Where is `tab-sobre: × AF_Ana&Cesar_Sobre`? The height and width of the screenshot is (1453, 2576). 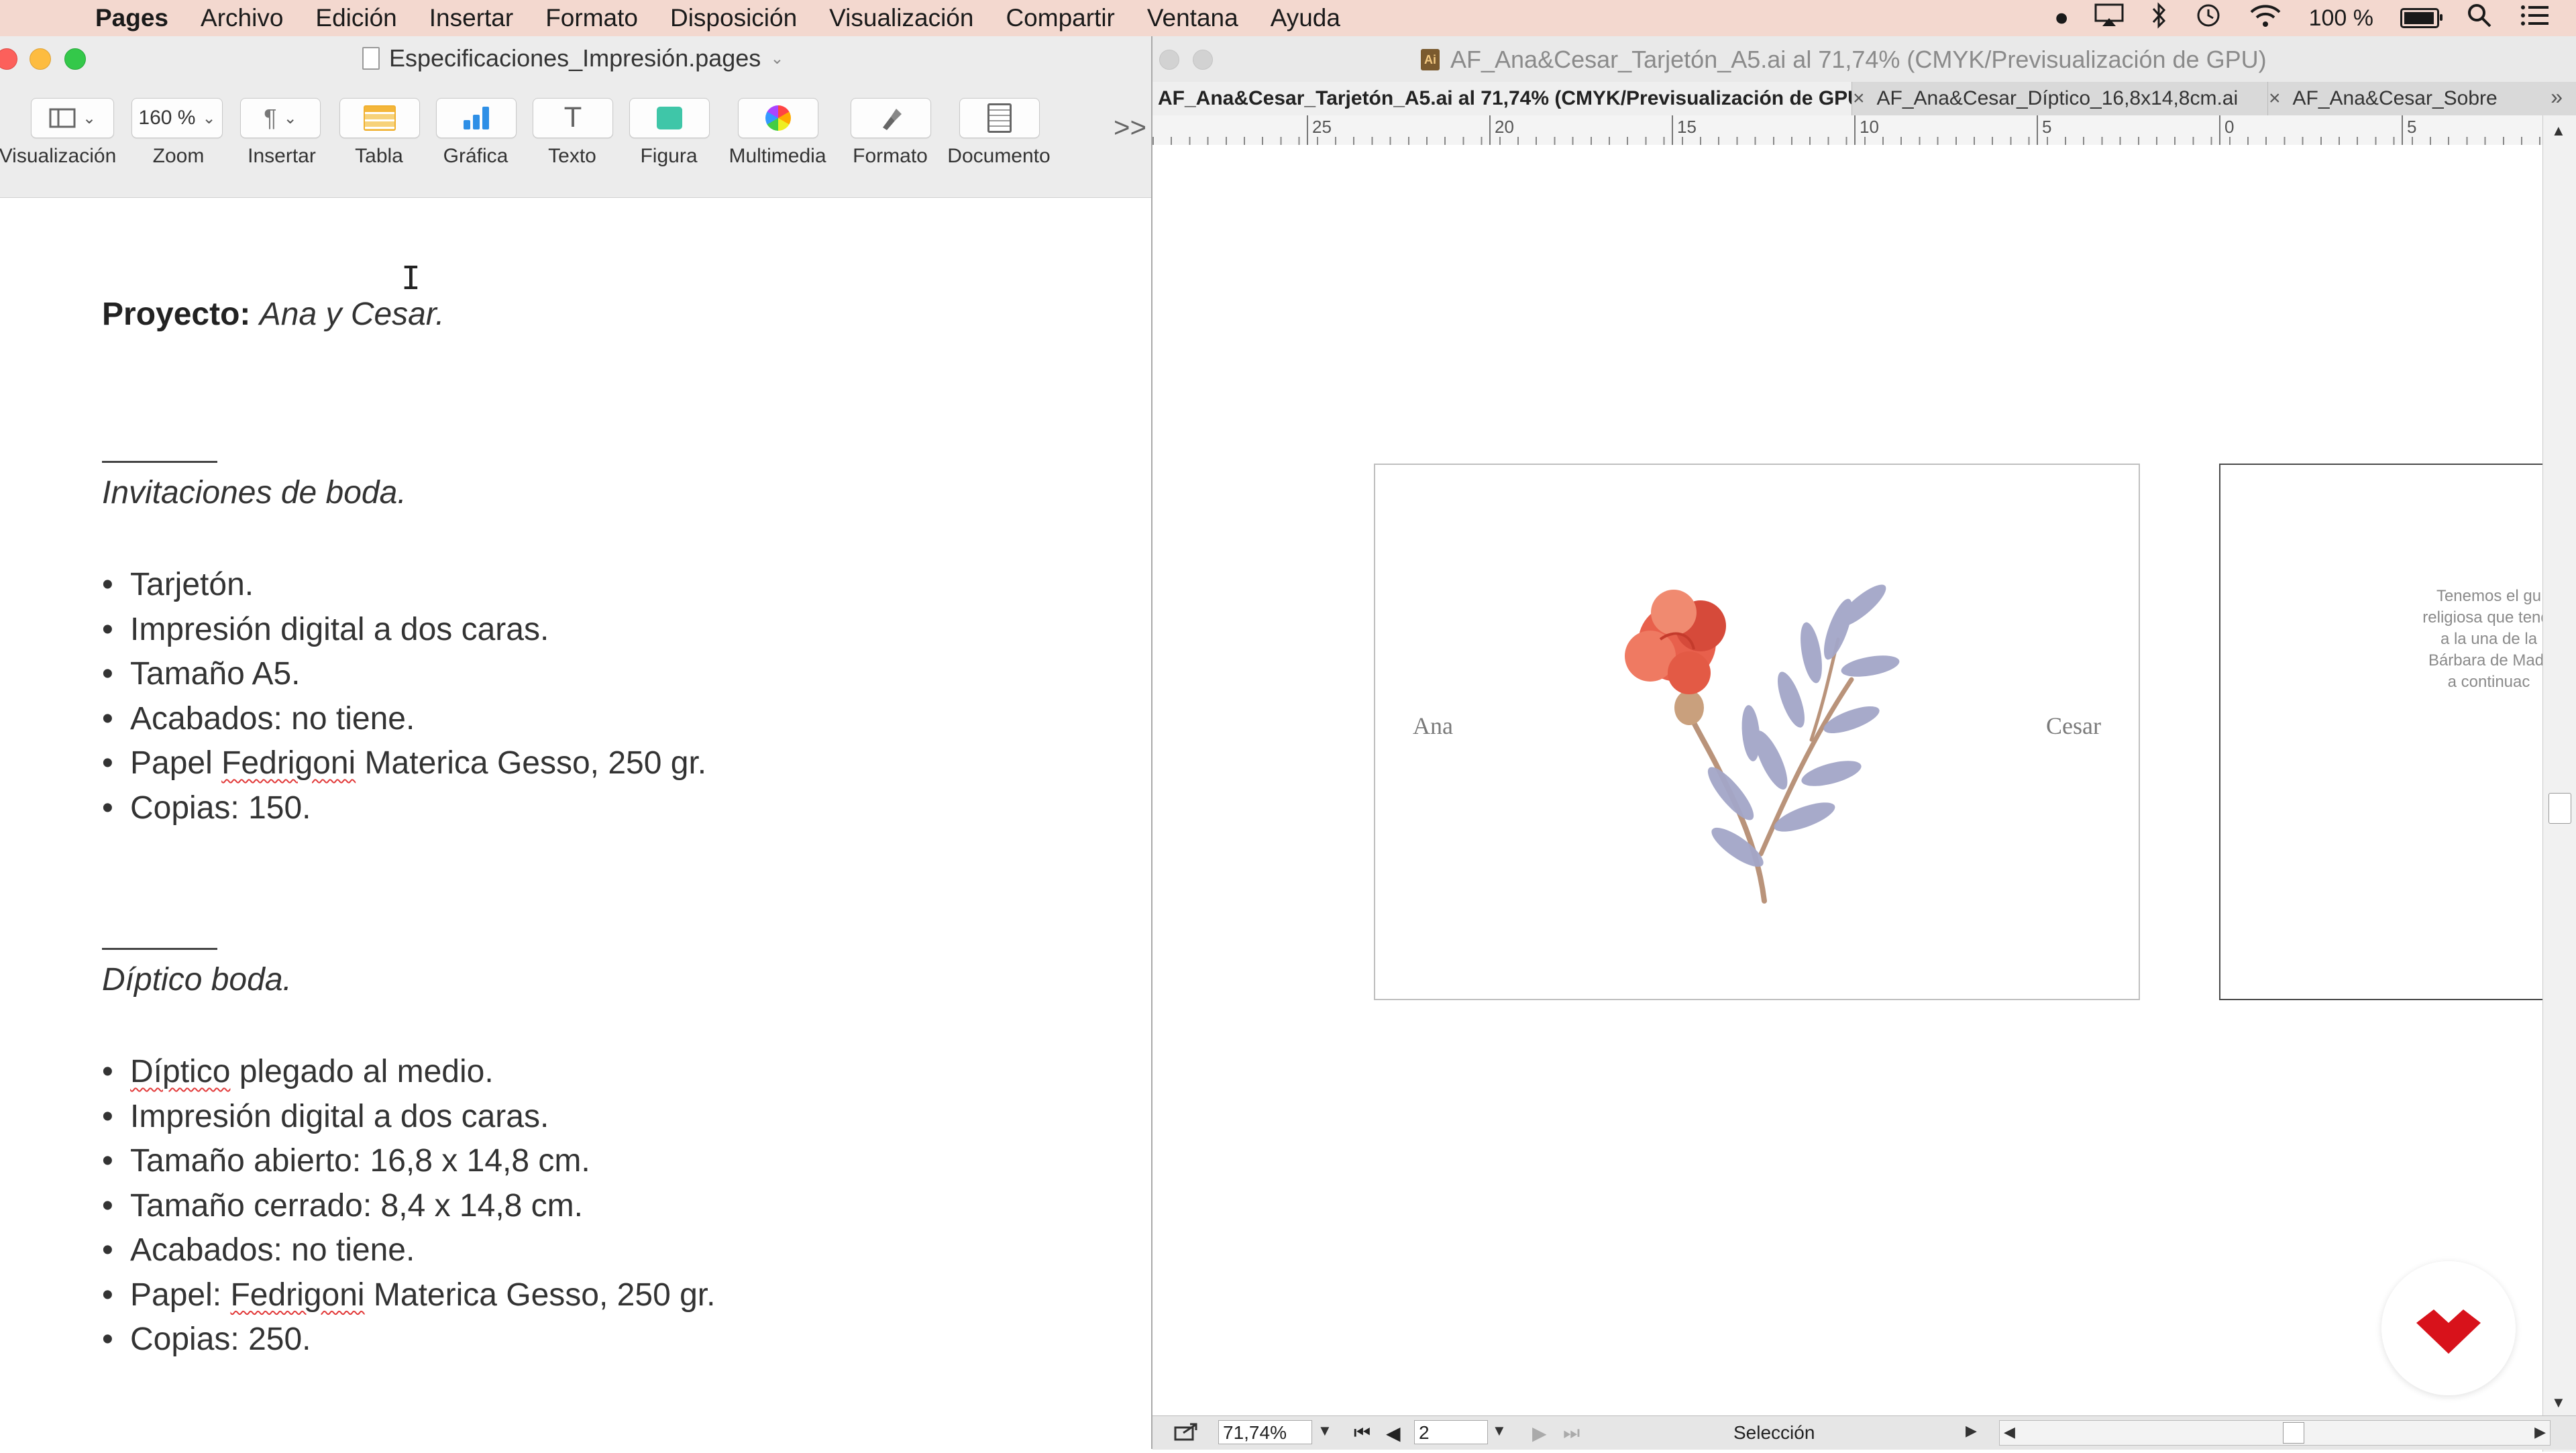 tab-sobre: × AF_Ana&Cesar_Sobre is located at coordinates (2396, 99).